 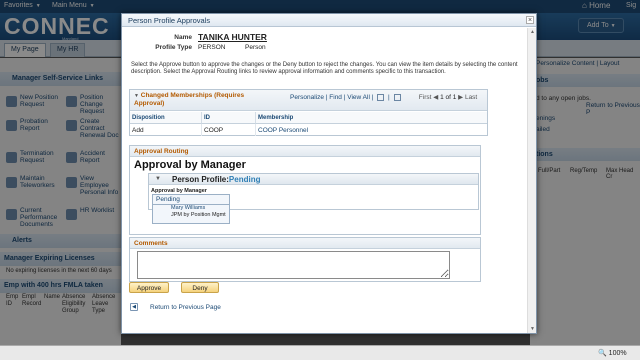 What do you see at coordinates (185, 307) in the screenshot?
I see `return-previous-page-link: Return to Previous Page` at bounding box center [185, 307].